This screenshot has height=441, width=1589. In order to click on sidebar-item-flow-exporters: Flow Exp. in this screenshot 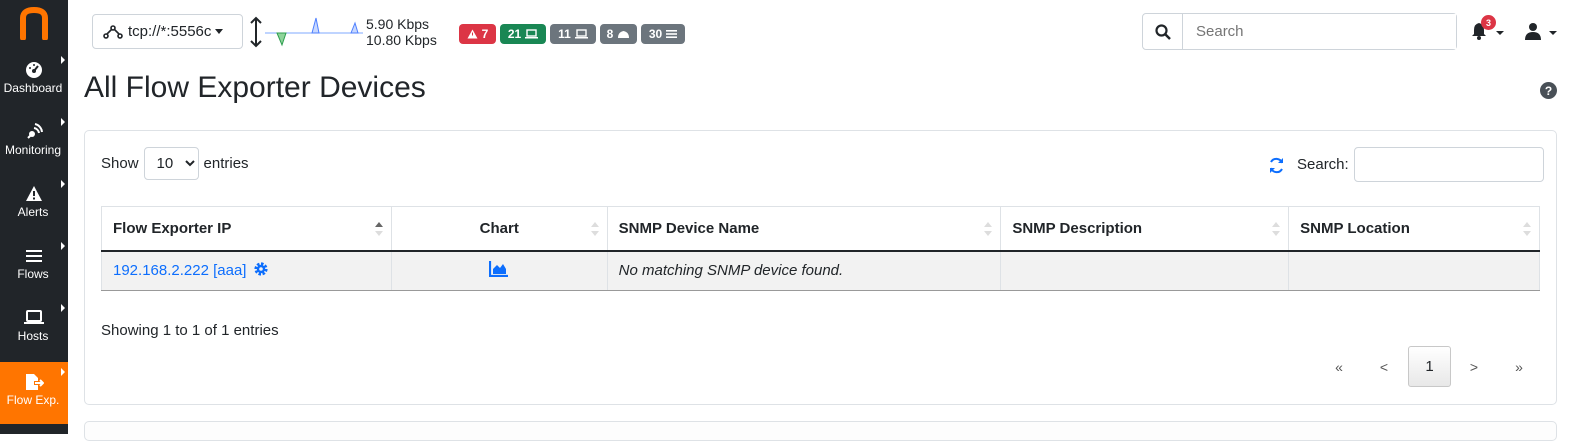, I will do `click(34, 393)`.